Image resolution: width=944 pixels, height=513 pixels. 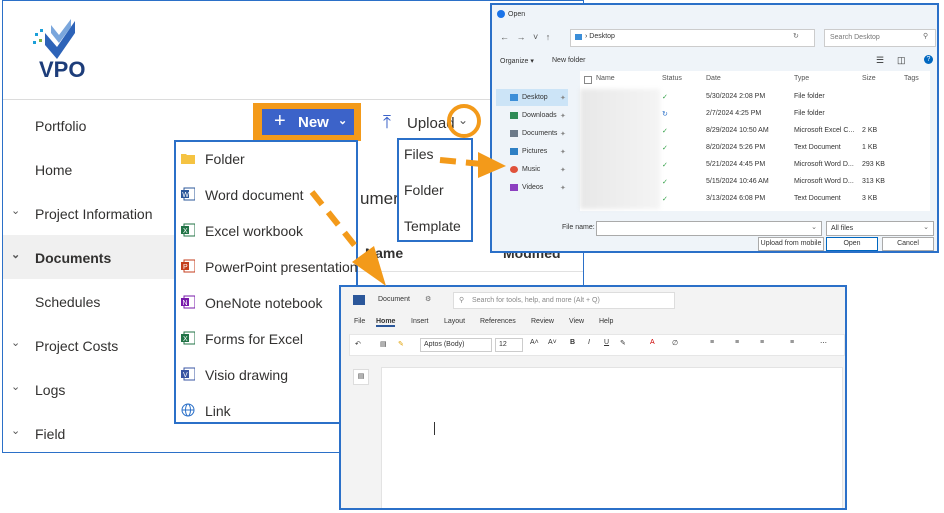 I want to click on arrow-files-to-dialog, so click(x=472, y=165).